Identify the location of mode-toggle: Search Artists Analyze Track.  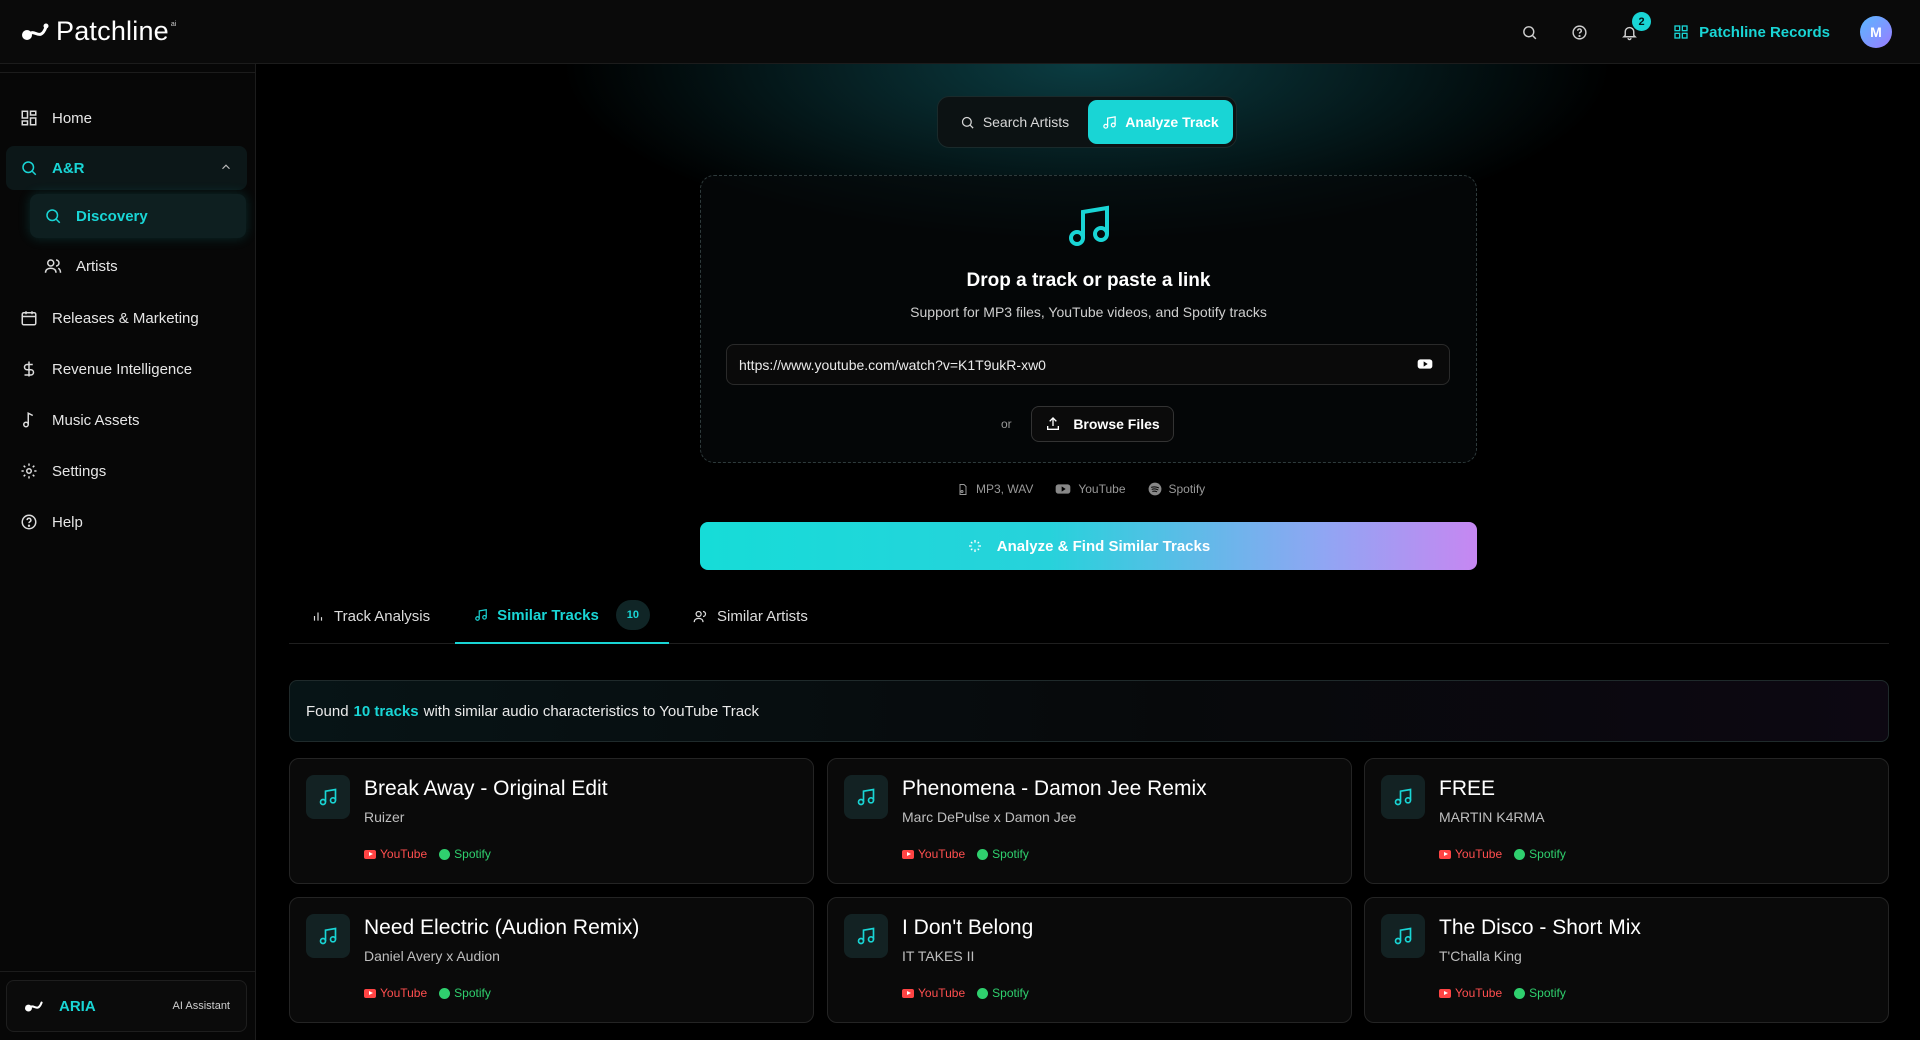
(1087, 122).